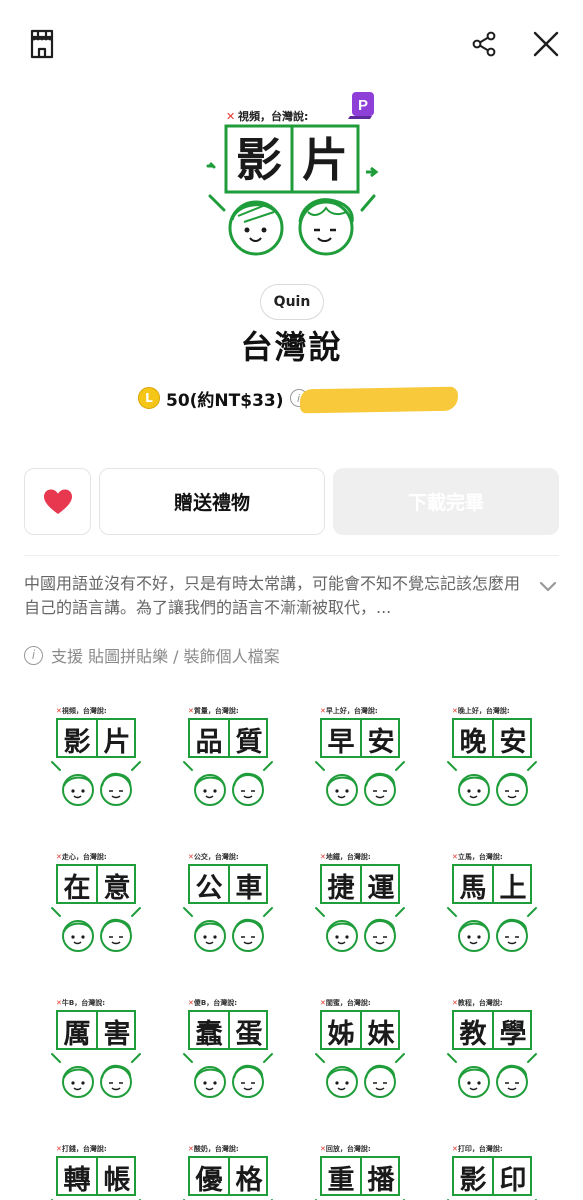 The image size is (583, 1200). I want to click on sticker-char: 車, so click(249, 888).